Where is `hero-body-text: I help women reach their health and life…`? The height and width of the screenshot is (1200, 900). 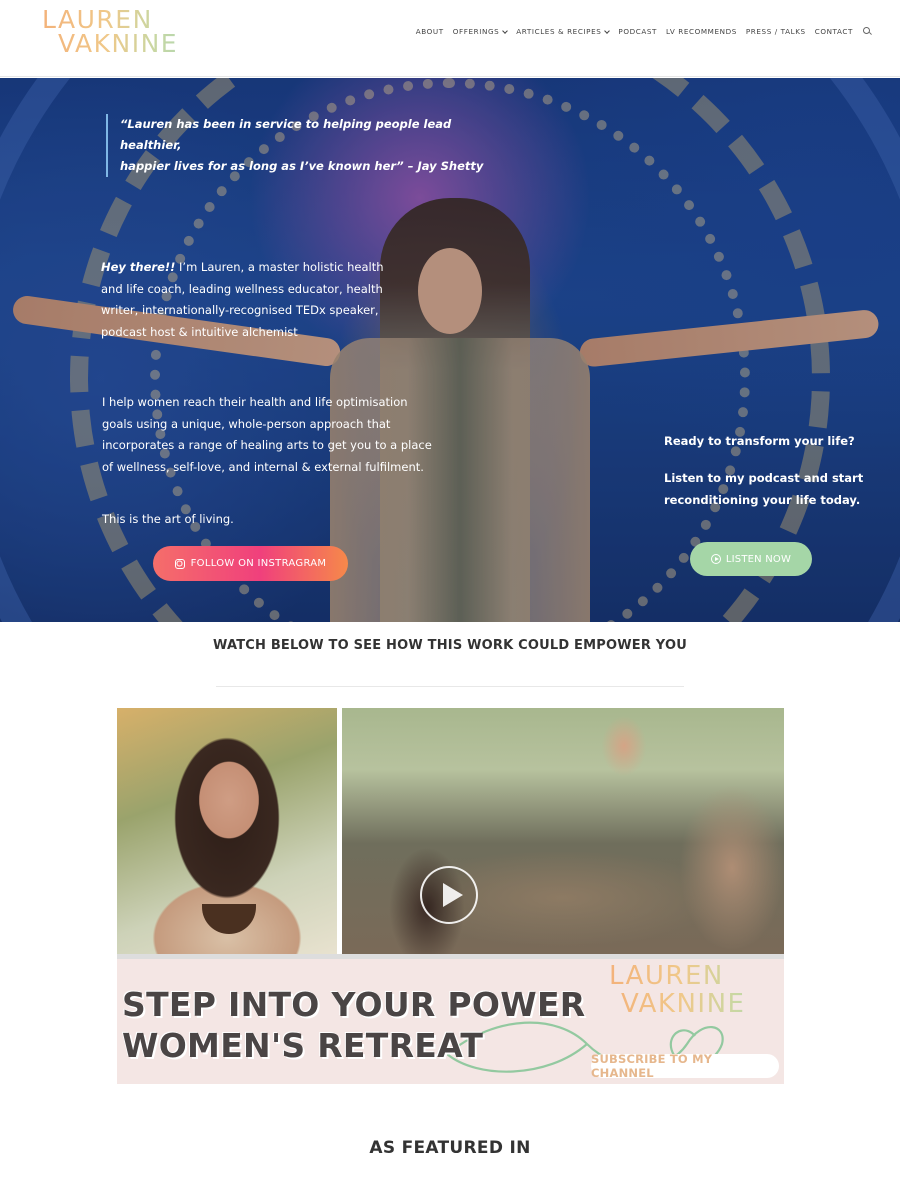
hero-body-text: I help women reach their health and life… is located at coordinates (267, 434).